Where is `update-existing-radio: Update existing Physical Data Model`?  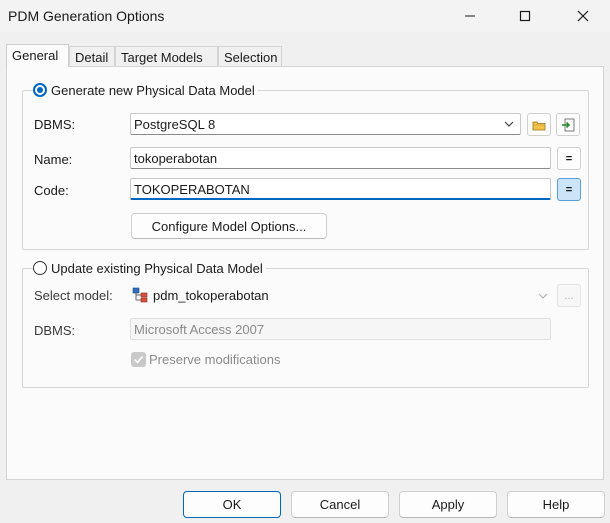
update-existing-radio: Update existing Physical Data Model is located at coordinates (149, 268).